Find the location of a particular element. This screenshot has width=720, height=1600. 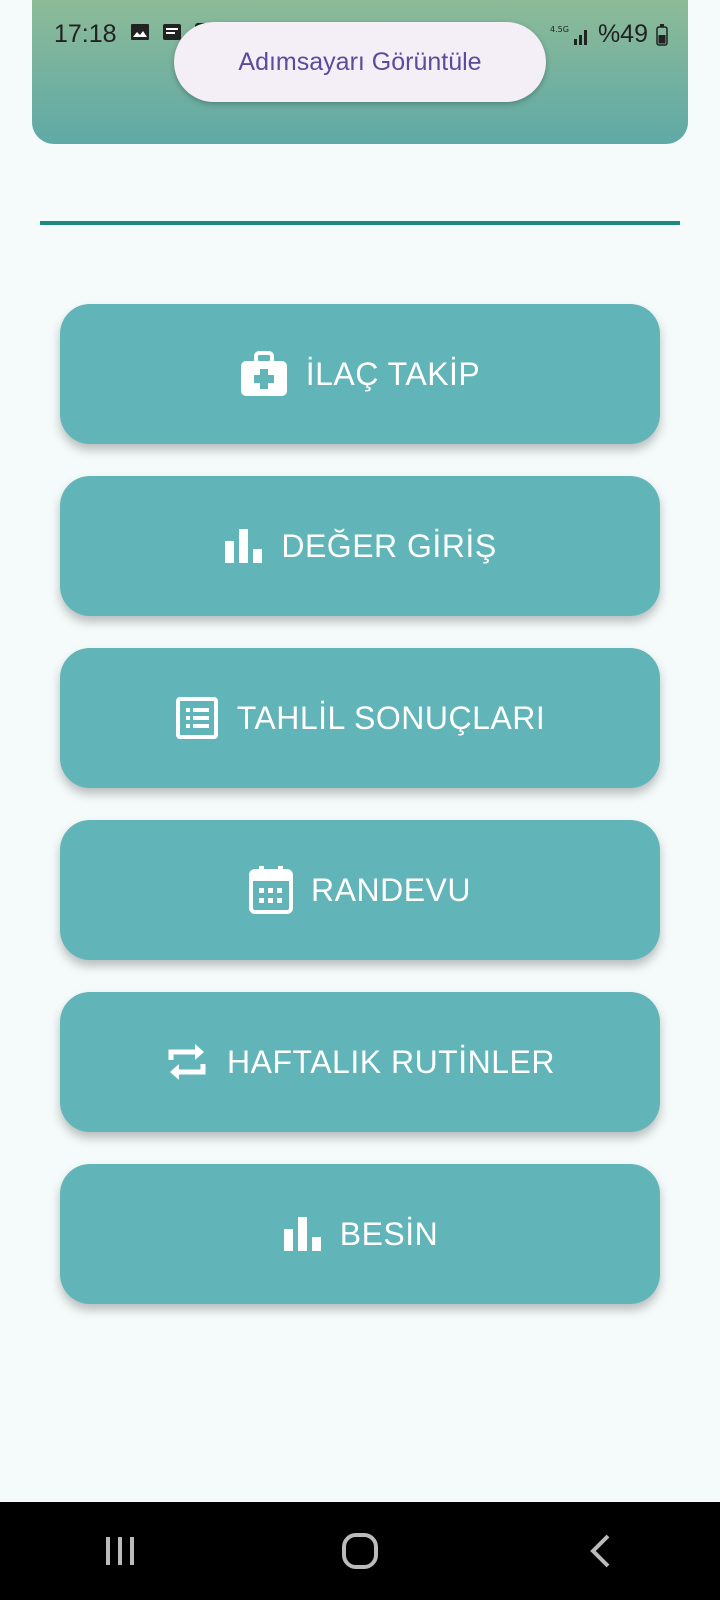

nutrition-label: BESİN is located at coordinates (389, 1233).